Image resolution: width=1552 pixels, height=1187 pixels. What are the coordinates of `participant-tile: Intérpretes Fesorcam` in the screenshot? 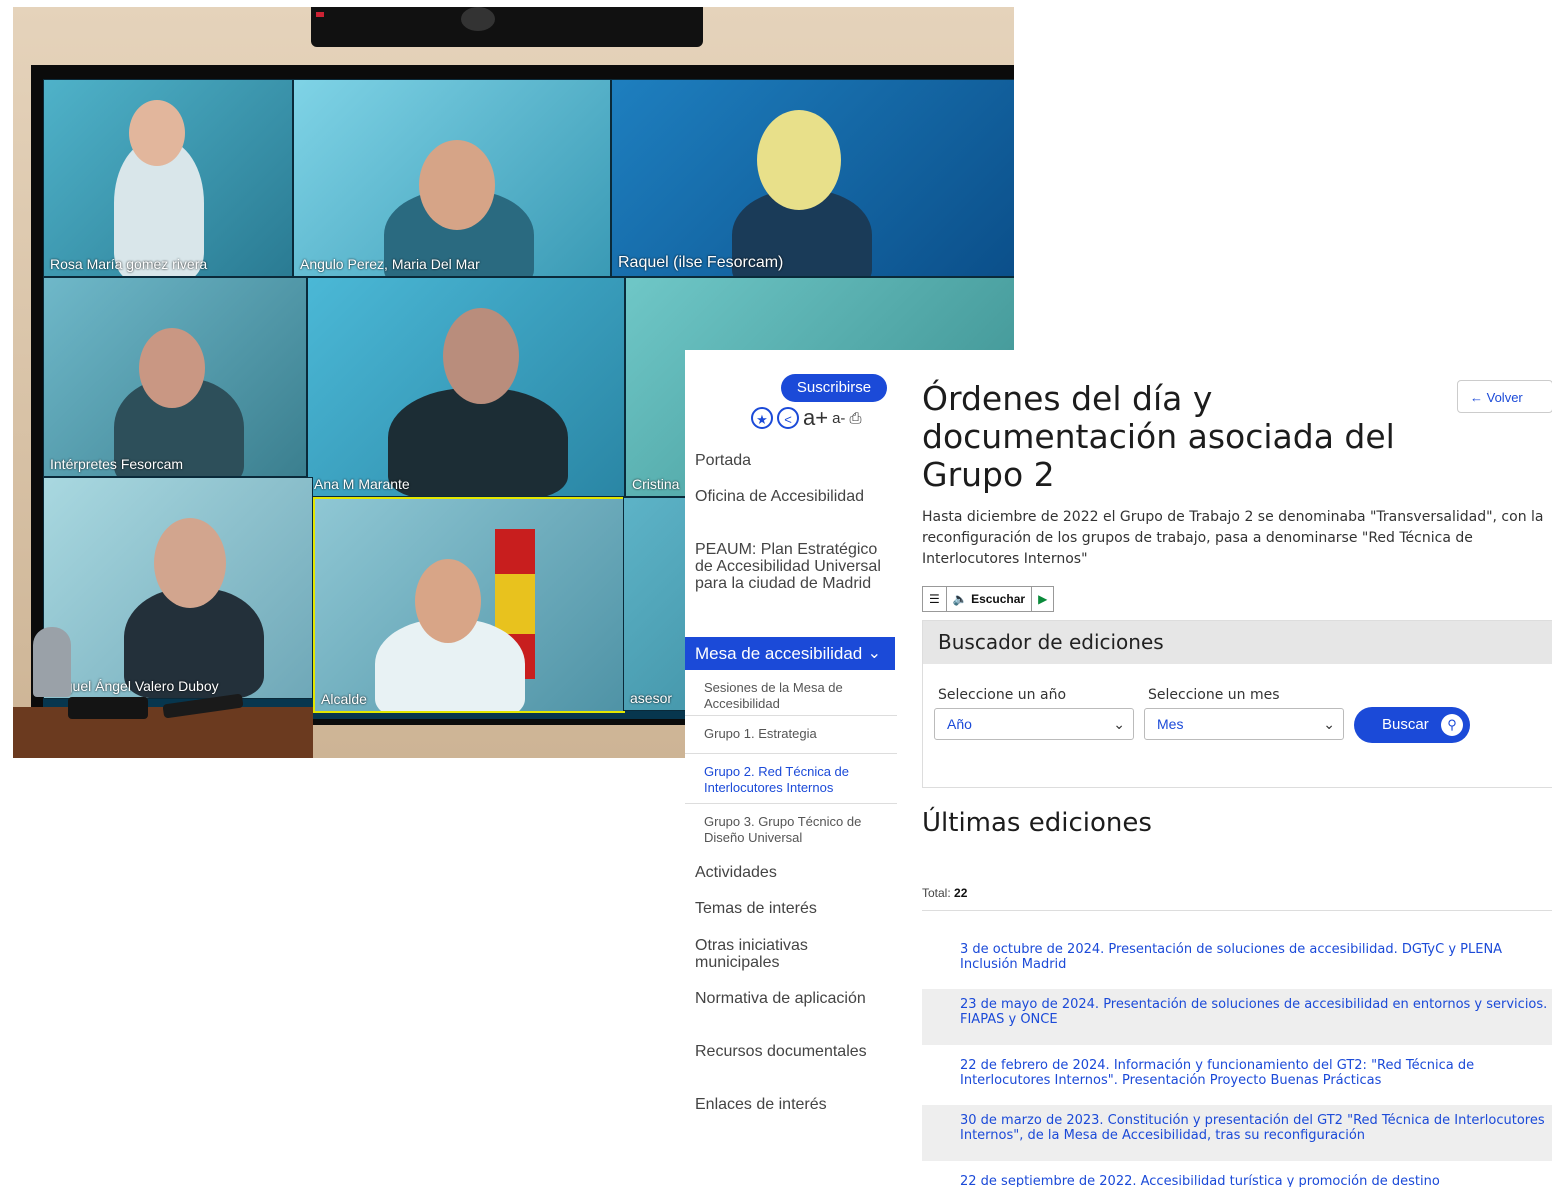 It's located at (175, 377).